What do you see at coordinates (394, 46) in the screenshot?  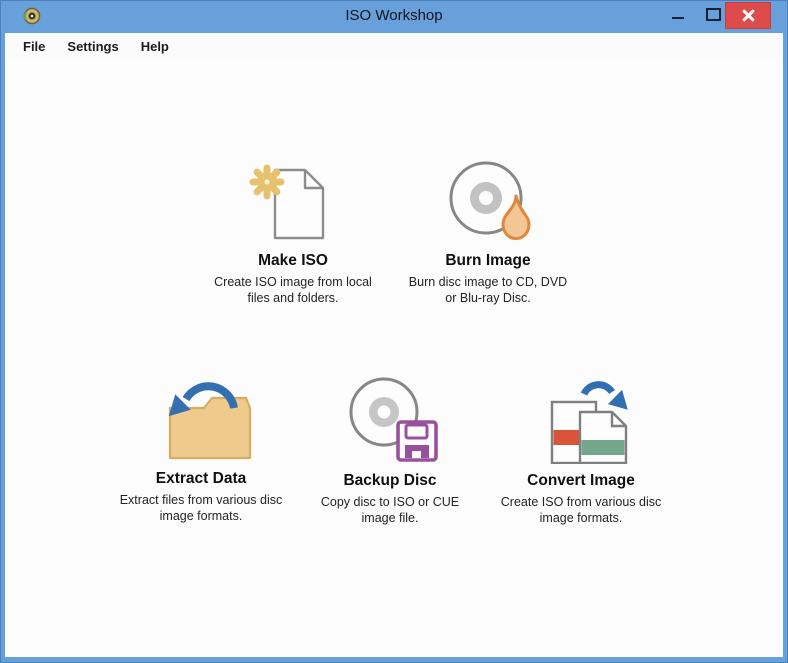 I see `menubar: File Settings Help` at bounding box center [394, 46].